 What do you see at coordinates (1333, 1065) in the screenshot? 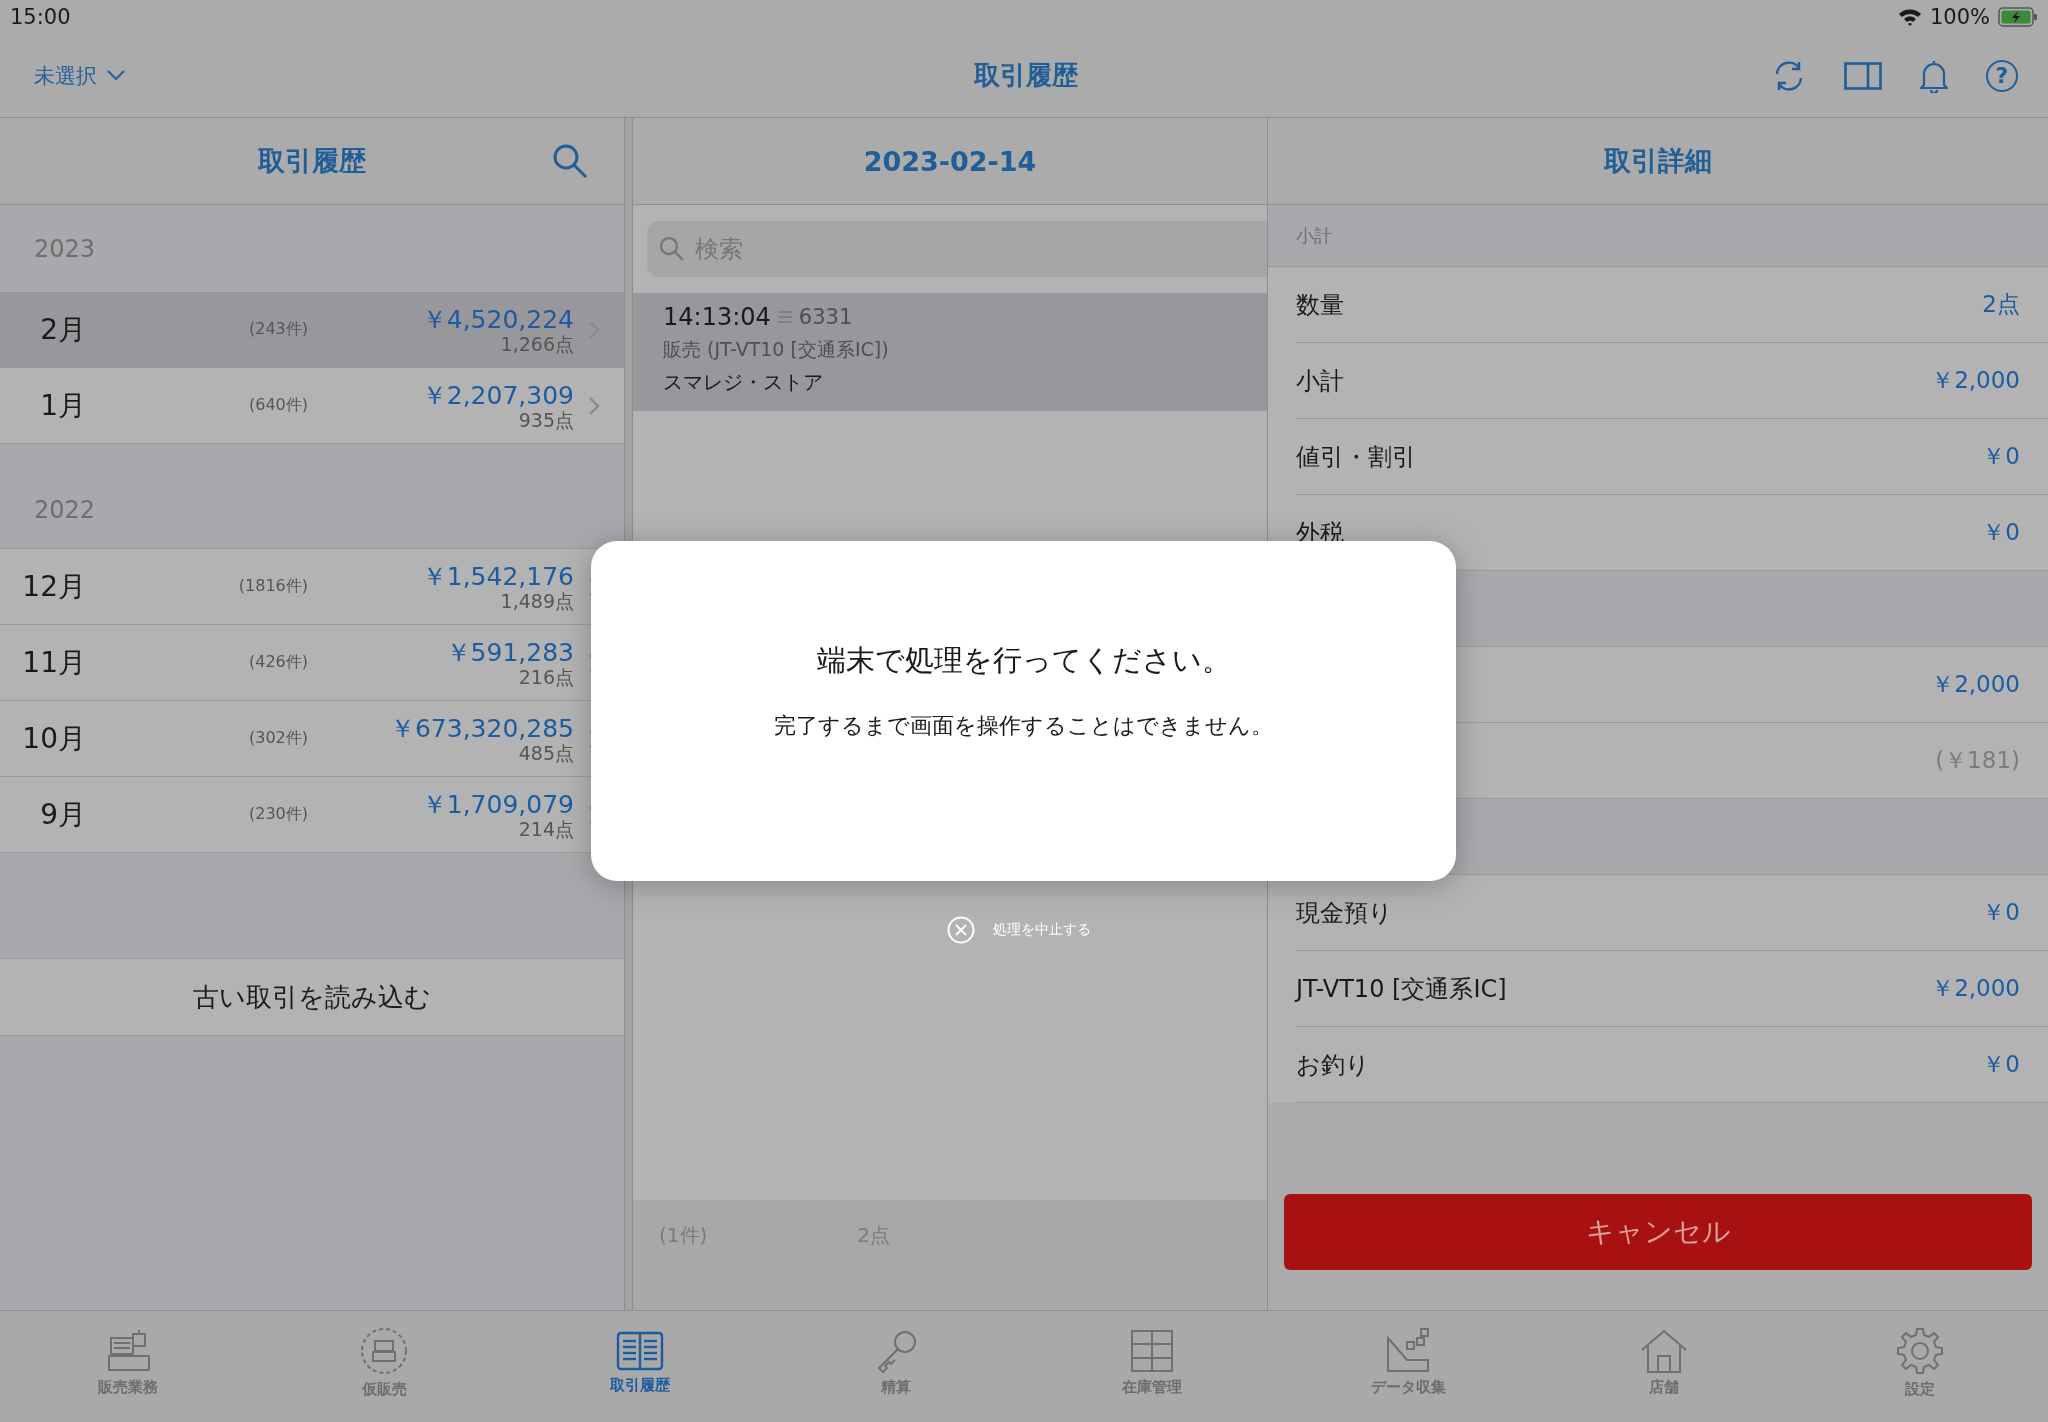
I see `detail-label: お釣り` at bounding box center [1333, 1065].